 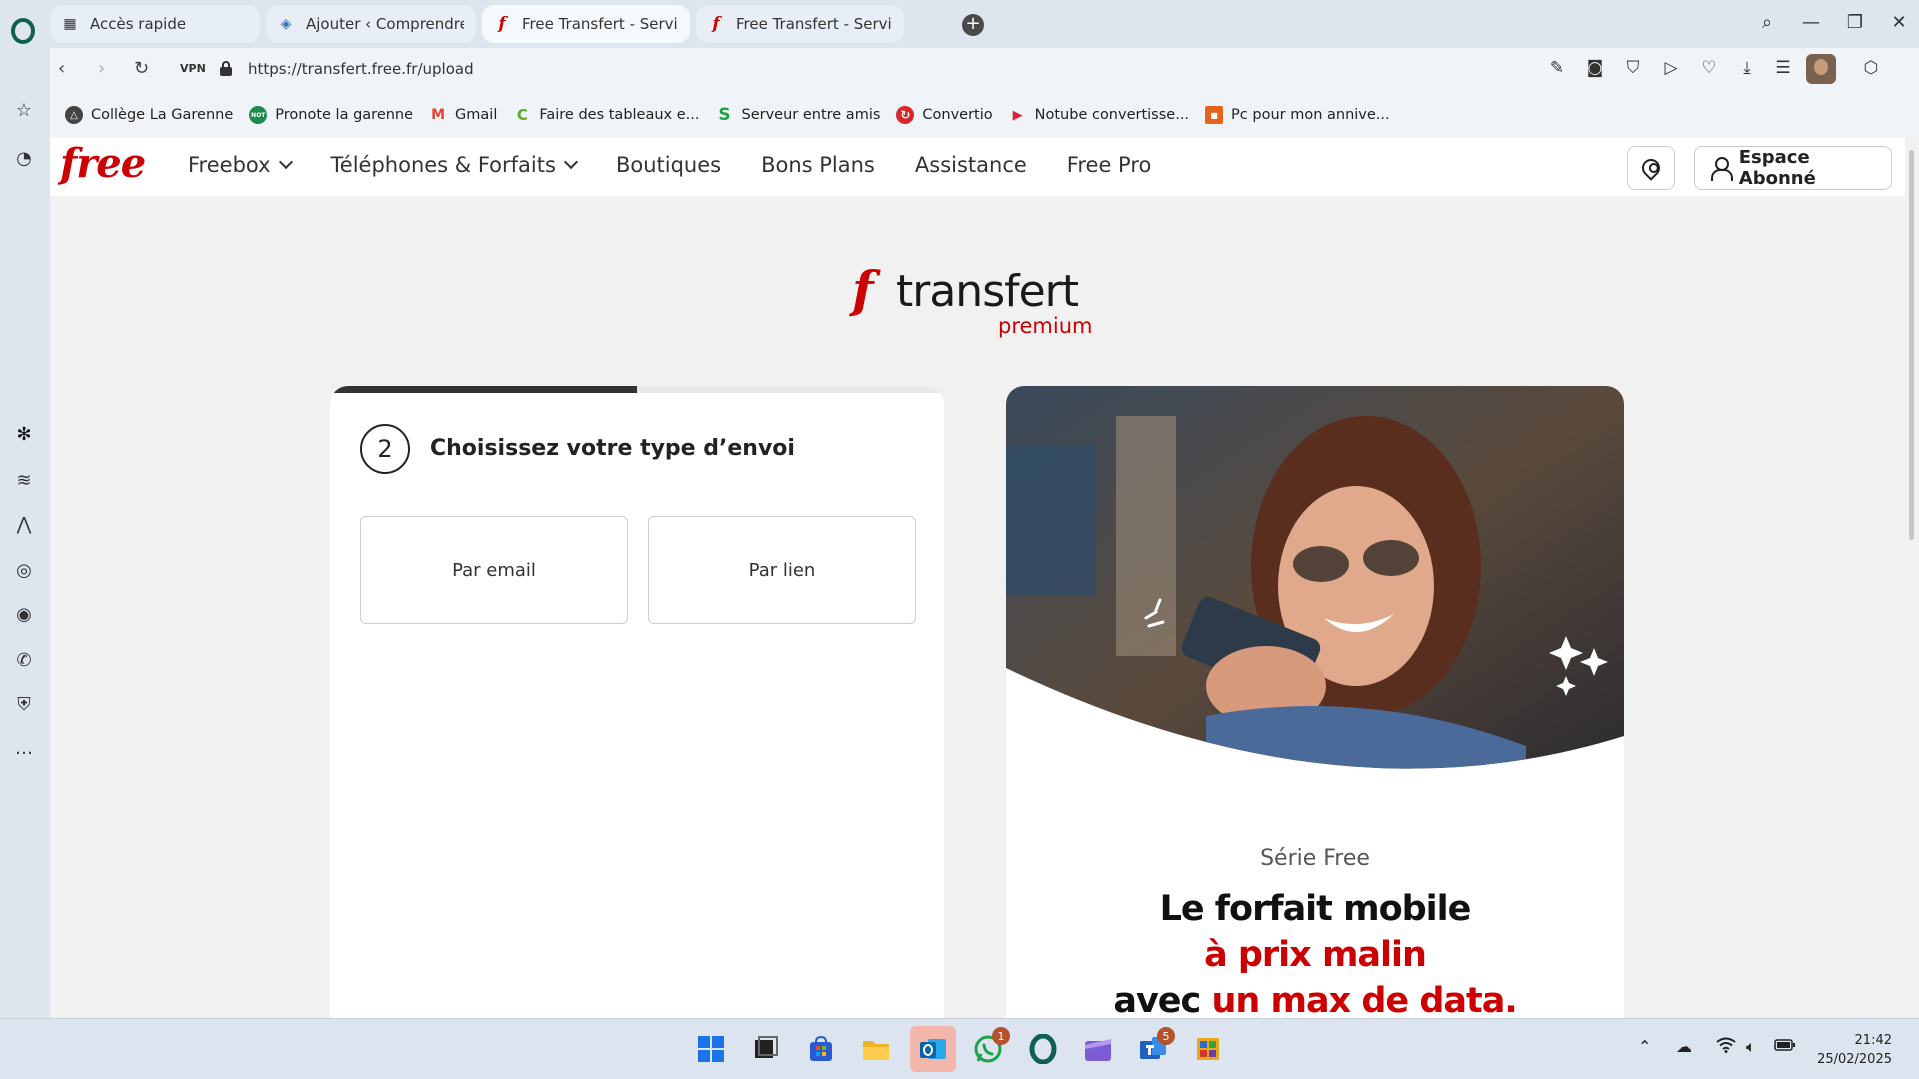 What do you see at coordinates (455, 165) in the screenshot?
I see `nav-telephones-forfaits: Téléphones & Forfaits` at bounding box center [455, 165].